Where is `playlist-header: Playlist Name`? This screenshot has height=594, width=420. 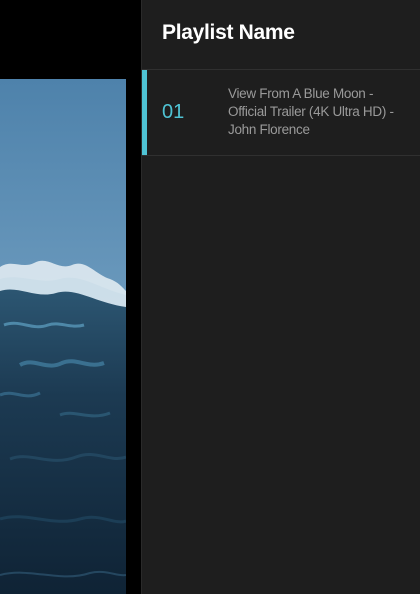 playlist-header: Playlist Name is located at coordinates (281, 35).